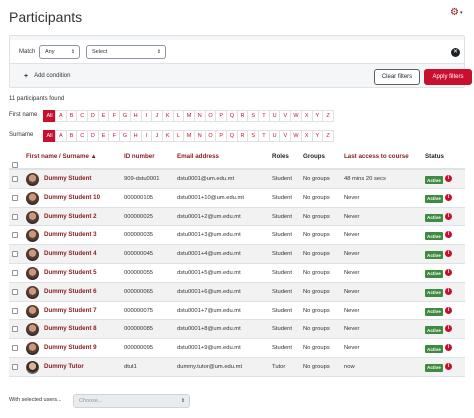  Describe the element at coordinates (209, 310) in the screenshot. I see `email-address: dstu0001+7@um.edu.mt` at that location.